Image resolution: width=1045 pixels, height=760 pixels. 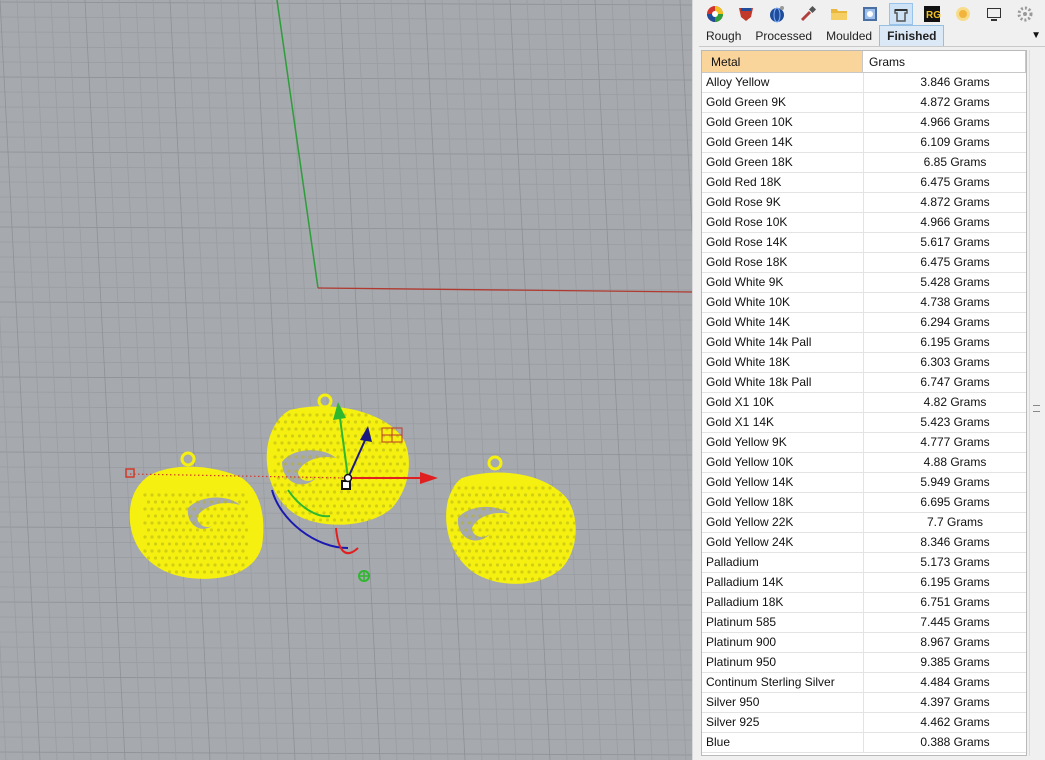 I want to click on table-row: Alloy Yellow 3.846 Grams, so click(x=864, y=83).